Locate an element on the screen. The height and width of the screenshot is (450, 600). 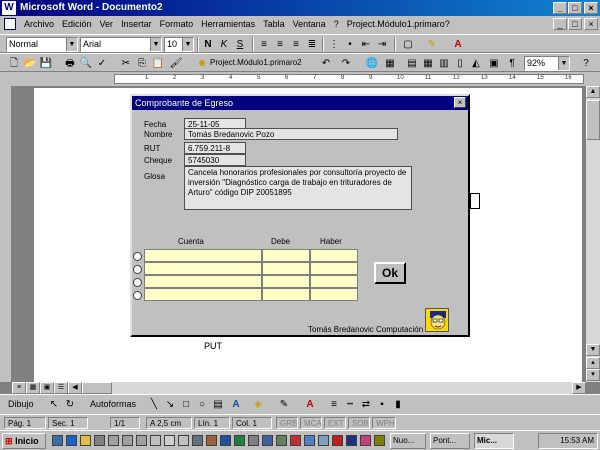
menu-ventana: Ventana is located at coordinates (309, 24).